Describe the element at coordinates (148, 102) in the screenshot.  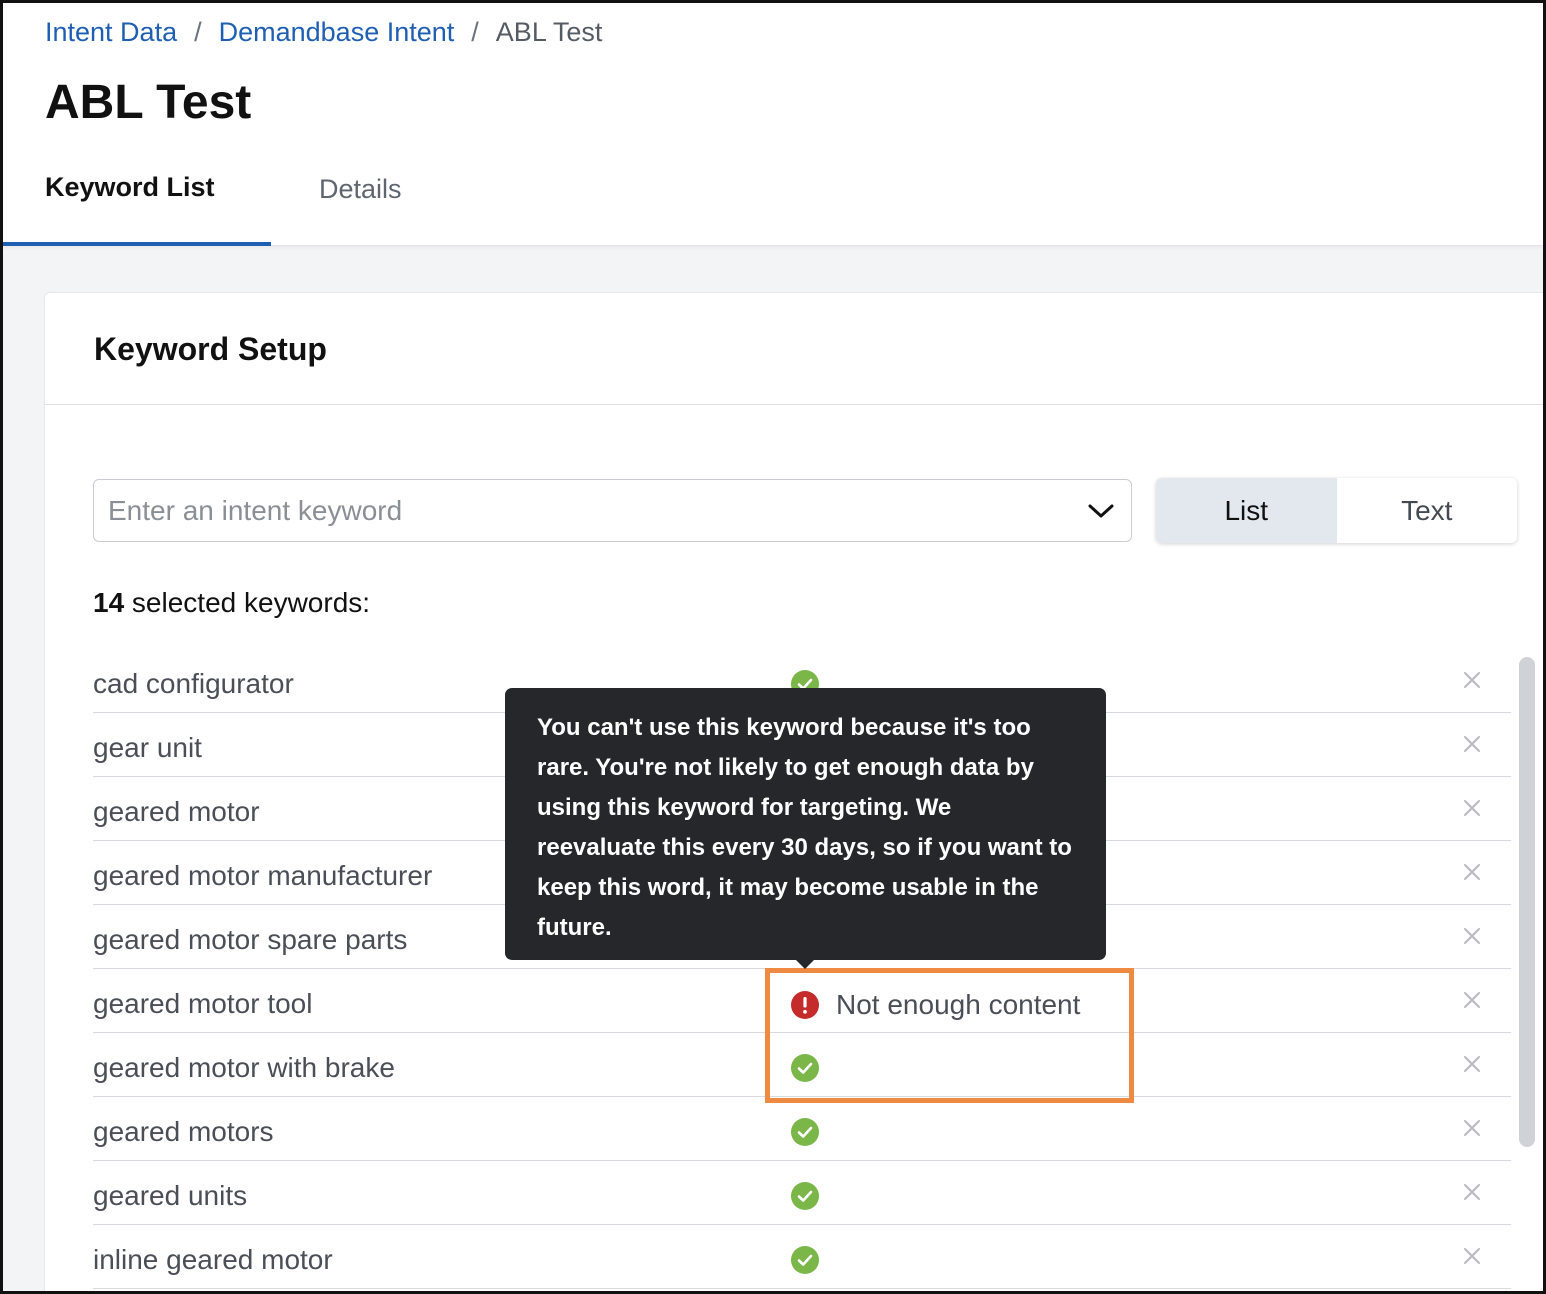
I see `page-title: ABL Test` at that location.